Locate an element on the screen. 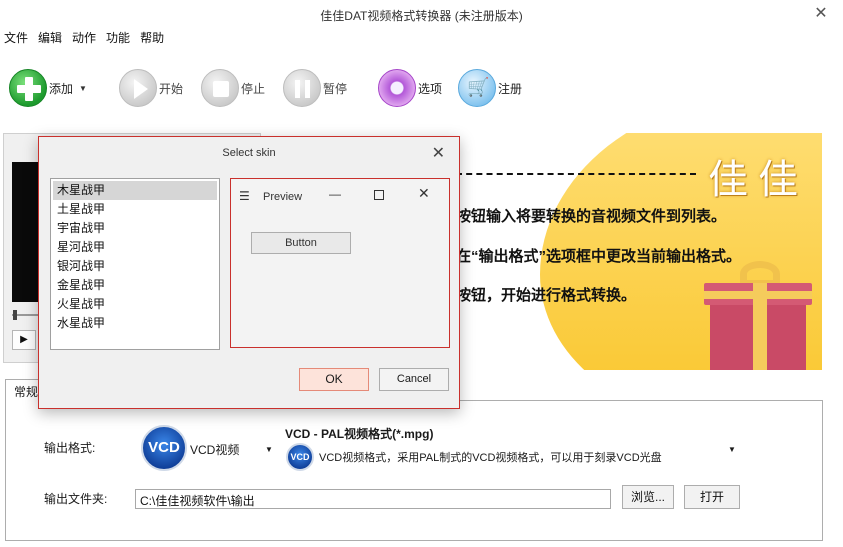  menu-bar: 文件 编辑 动作 功能 帮助 is located at coordinates (85, 38).